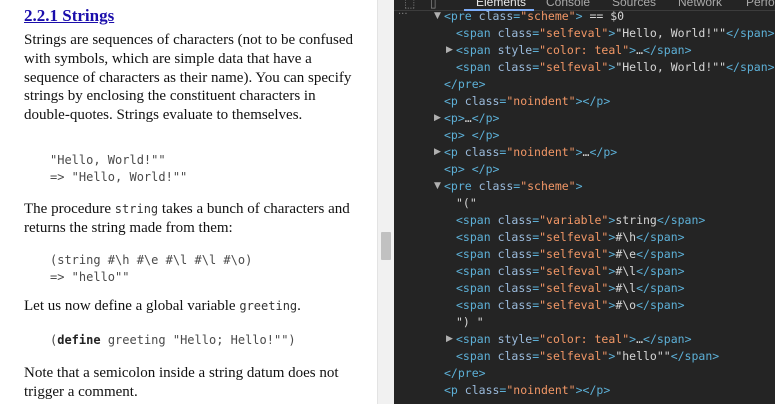 The height and width of the screenshot is (404, 775). Describe the element at coordinates (151, 268) in the screenshot. I see `code-example-string-call: (string #\h #\e #\l #\l #\o) => "hello""` at that location.